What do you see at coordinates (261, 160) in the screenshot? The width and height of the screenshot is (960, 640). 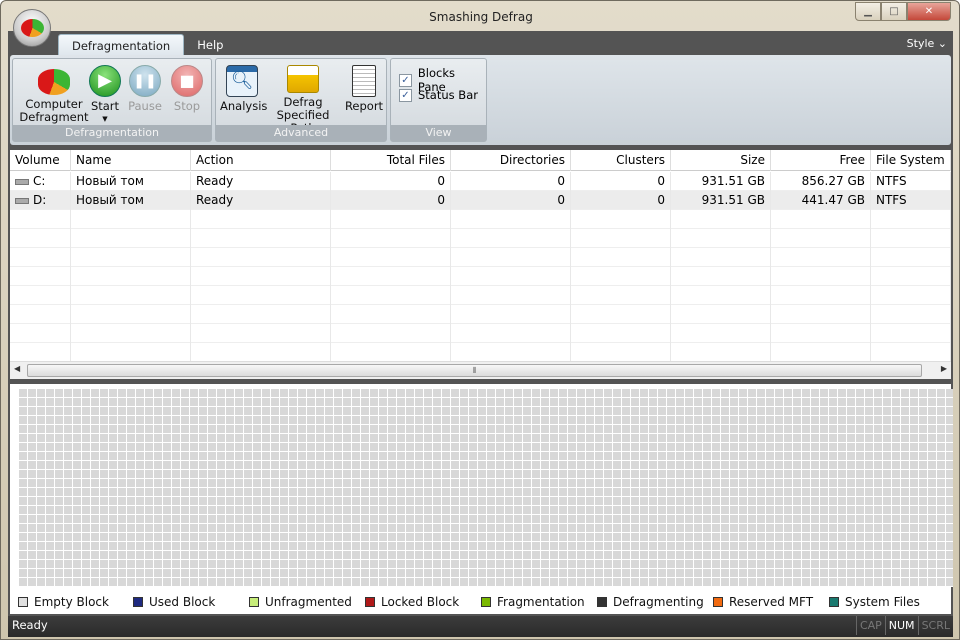 I see `column-header-action: Action` at bounding box center [261, 160].